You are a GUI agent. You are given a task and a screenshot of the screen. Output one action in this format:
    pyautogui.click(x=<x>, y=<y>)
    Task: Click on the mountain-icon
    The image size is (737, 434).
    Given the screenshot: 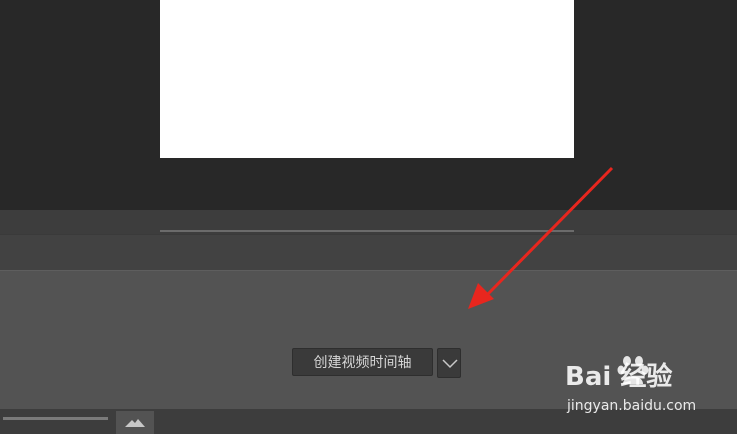 What is the action you would take?
    pyautogui.click(x=135, y=423)
    